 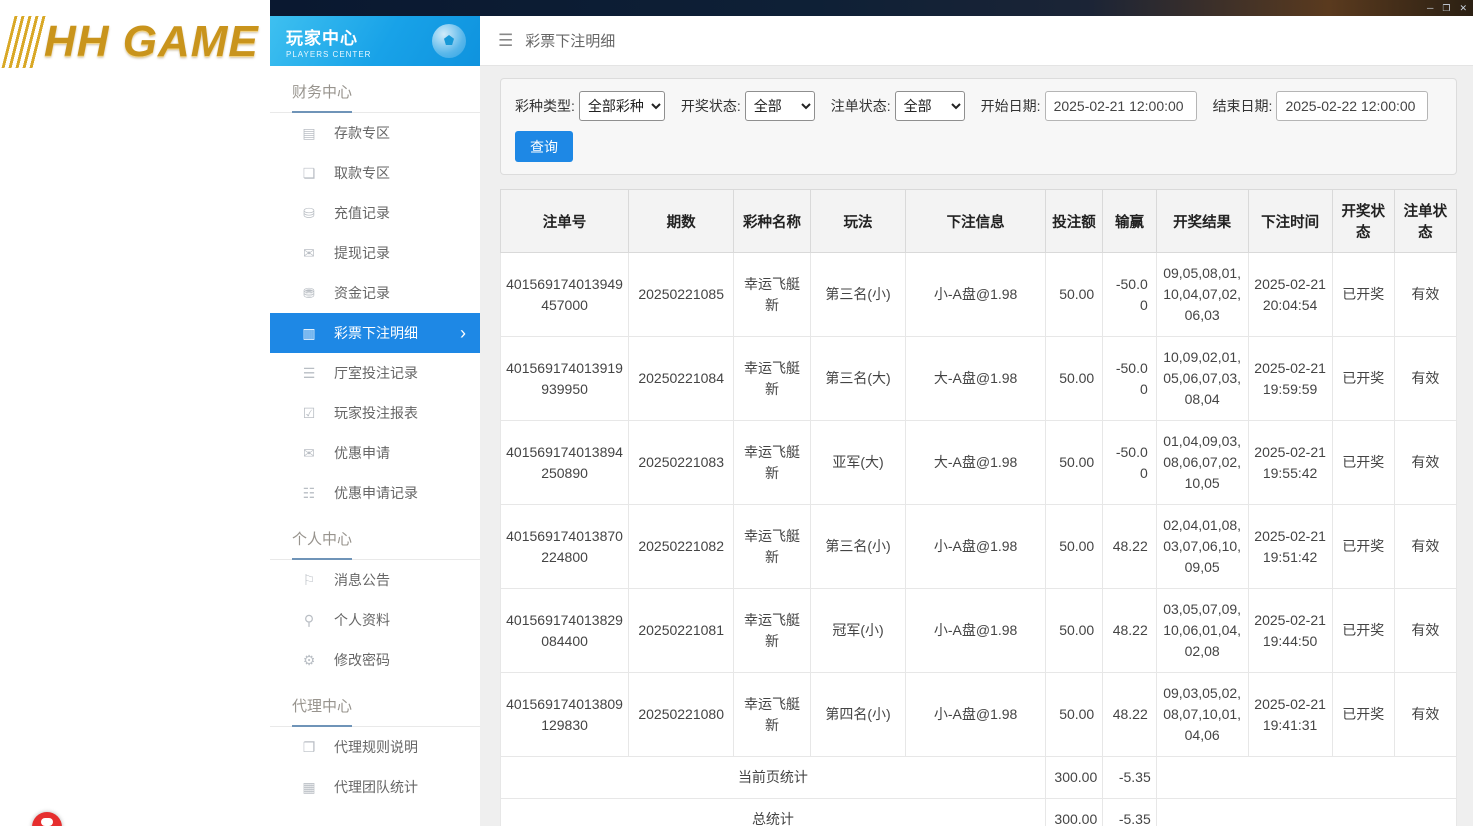 What do you see at coordinates (362, 620) in the screenshot?
I see `sidebar-item-label: 个人资料` at bounding box center [362, 620].